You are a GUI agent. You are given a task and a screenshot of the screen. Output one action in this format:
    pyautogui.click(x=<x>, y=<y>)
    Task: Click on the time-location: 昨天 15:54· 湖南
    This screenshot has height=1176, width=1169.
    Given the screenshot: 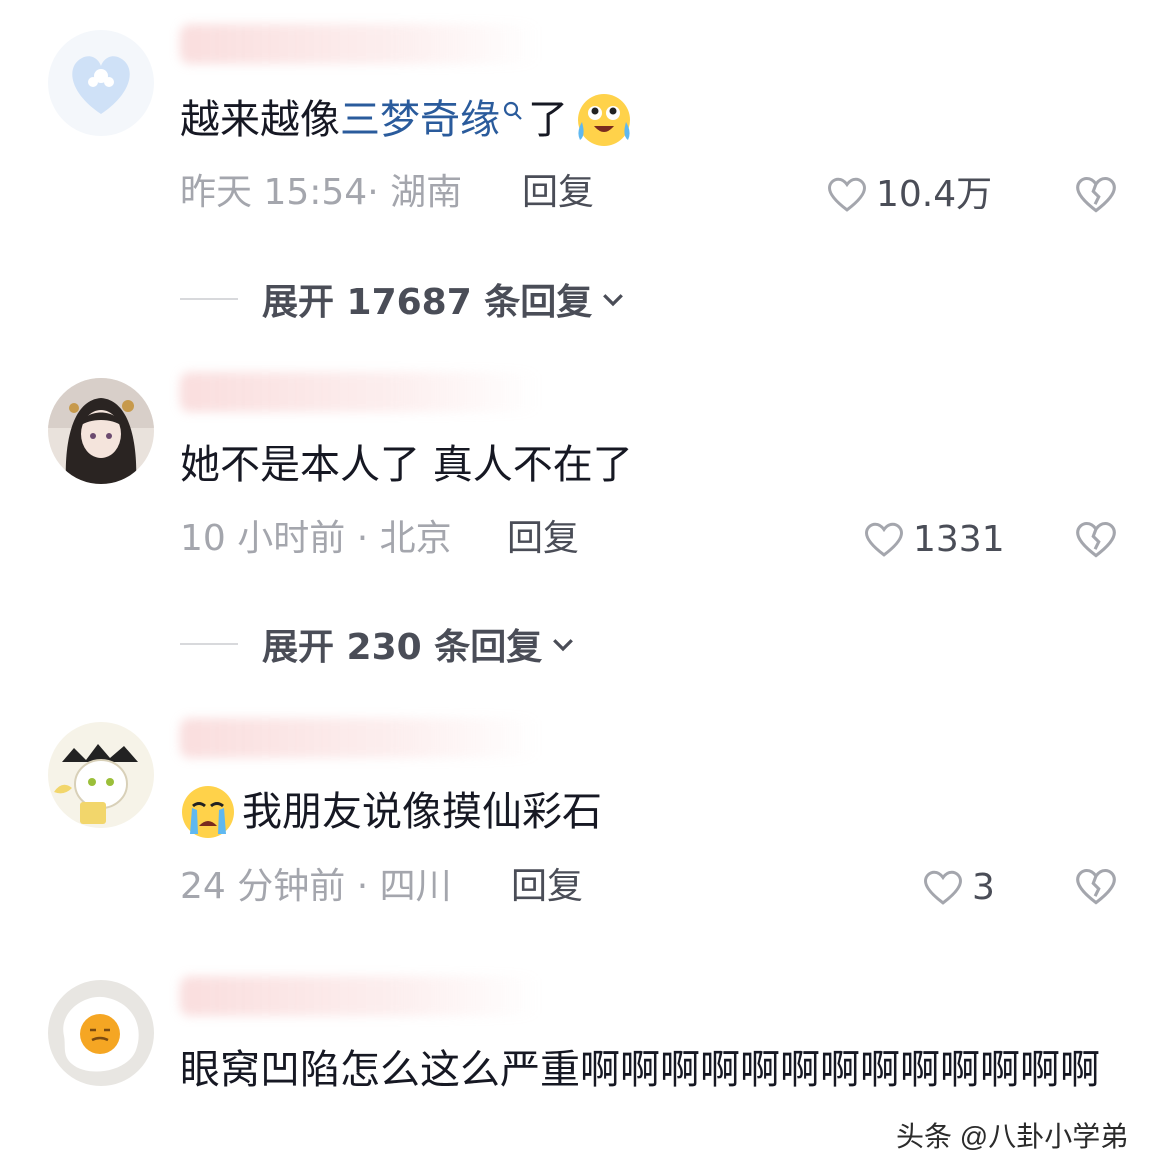 What is the action you would take?
    pyautogui.click(x=321, y=192)
    